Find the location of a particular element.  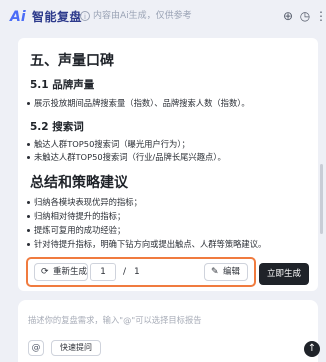

subsection-title-brand-volume: 5.1 品牌声量 is located at coordinates (62, 85).